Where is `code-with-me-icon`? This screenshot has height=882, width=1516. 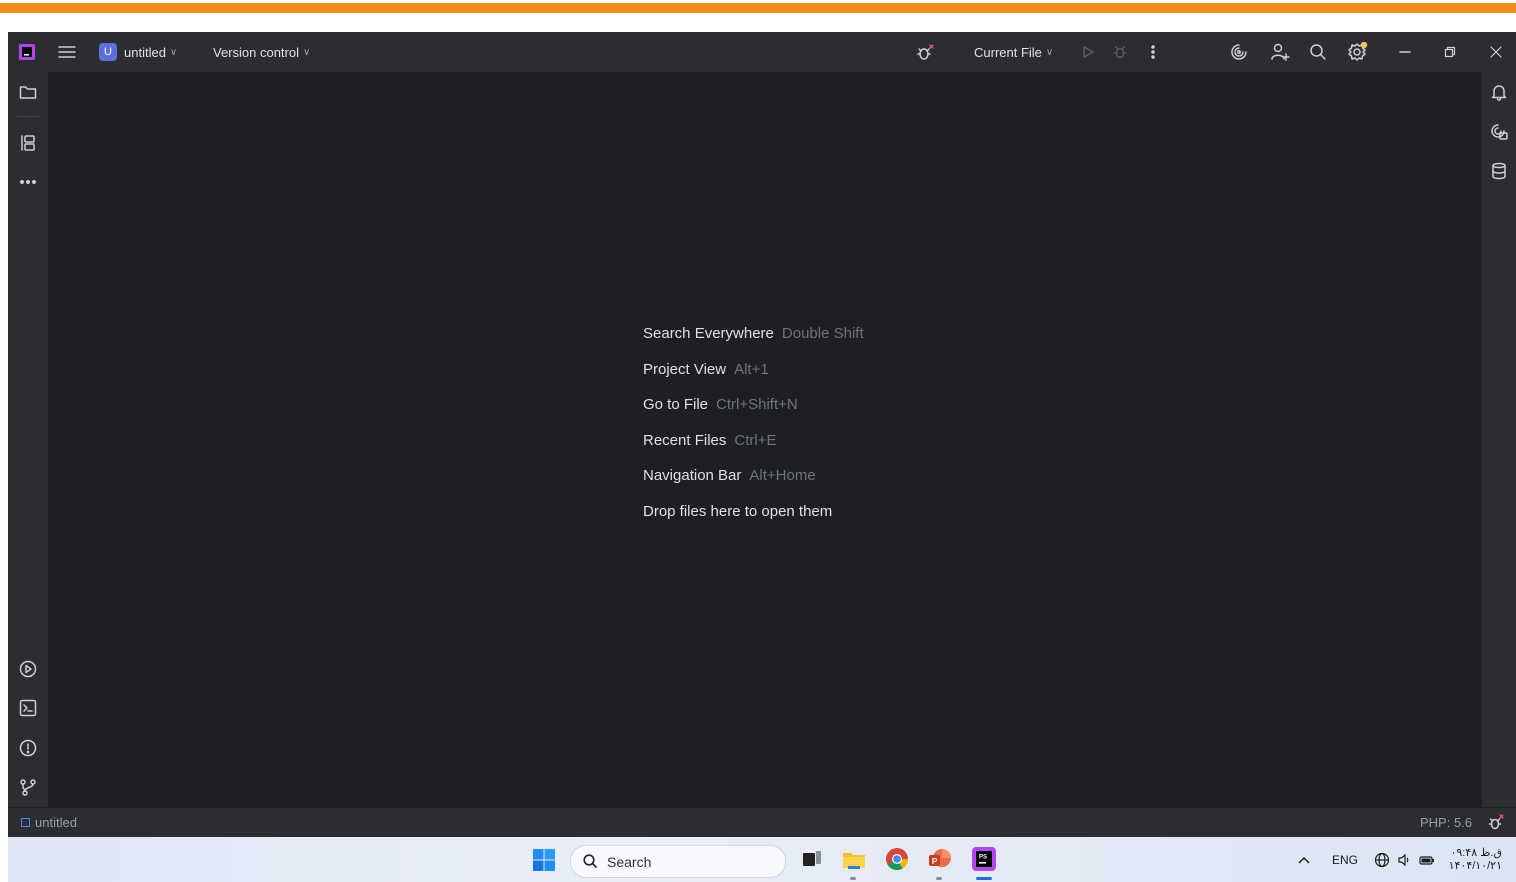 code-with-me-icon is located at coordinates (1280, 52).